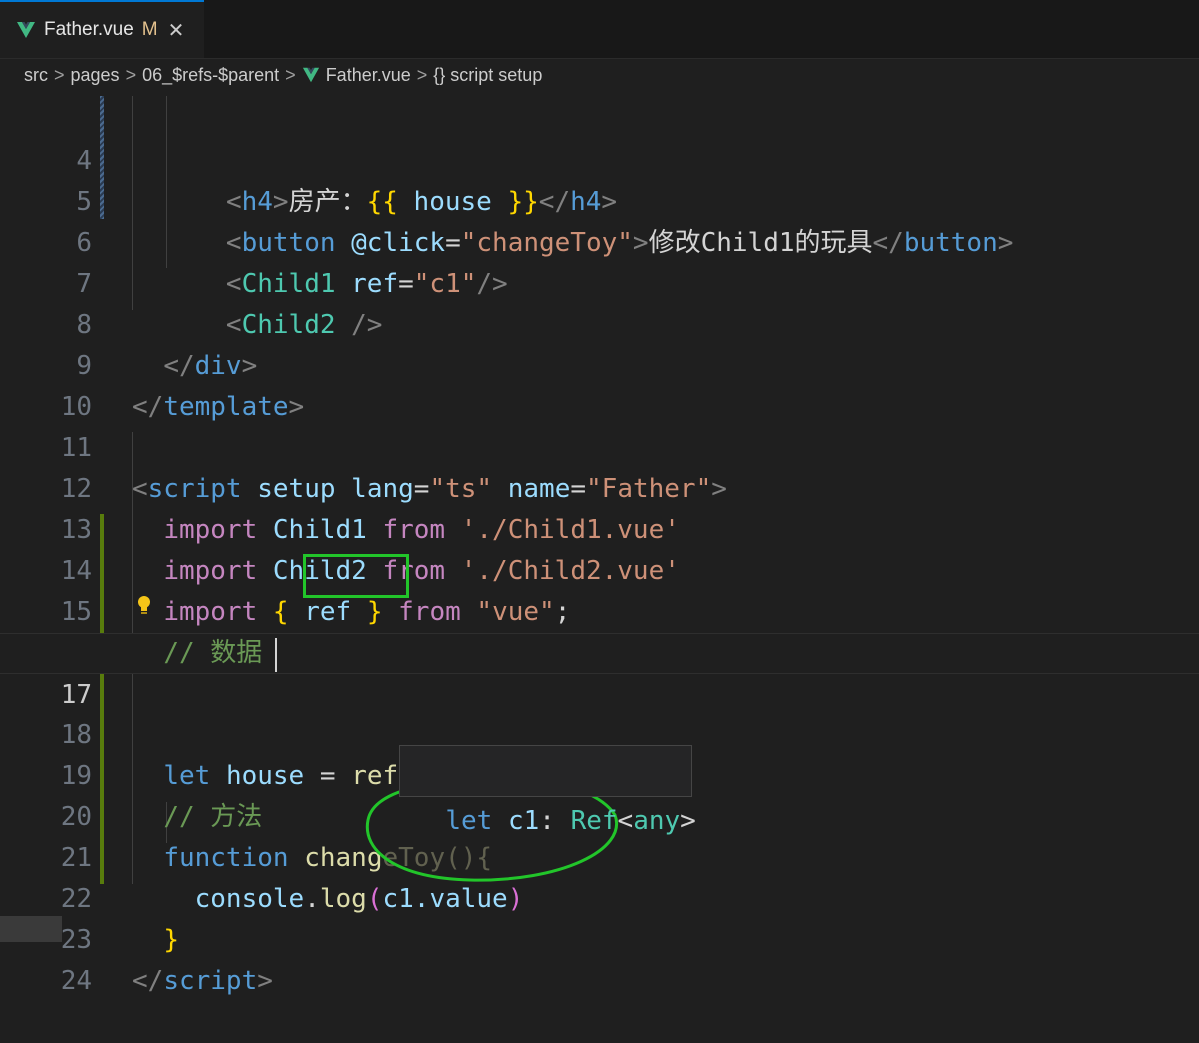 The image size is (1199, 1043). What do you see at coordinates (599, 486) in the screenshot?
I see `code-line: 12 import Child1 from './Child1.vue'` at bounding box center [599, 486].